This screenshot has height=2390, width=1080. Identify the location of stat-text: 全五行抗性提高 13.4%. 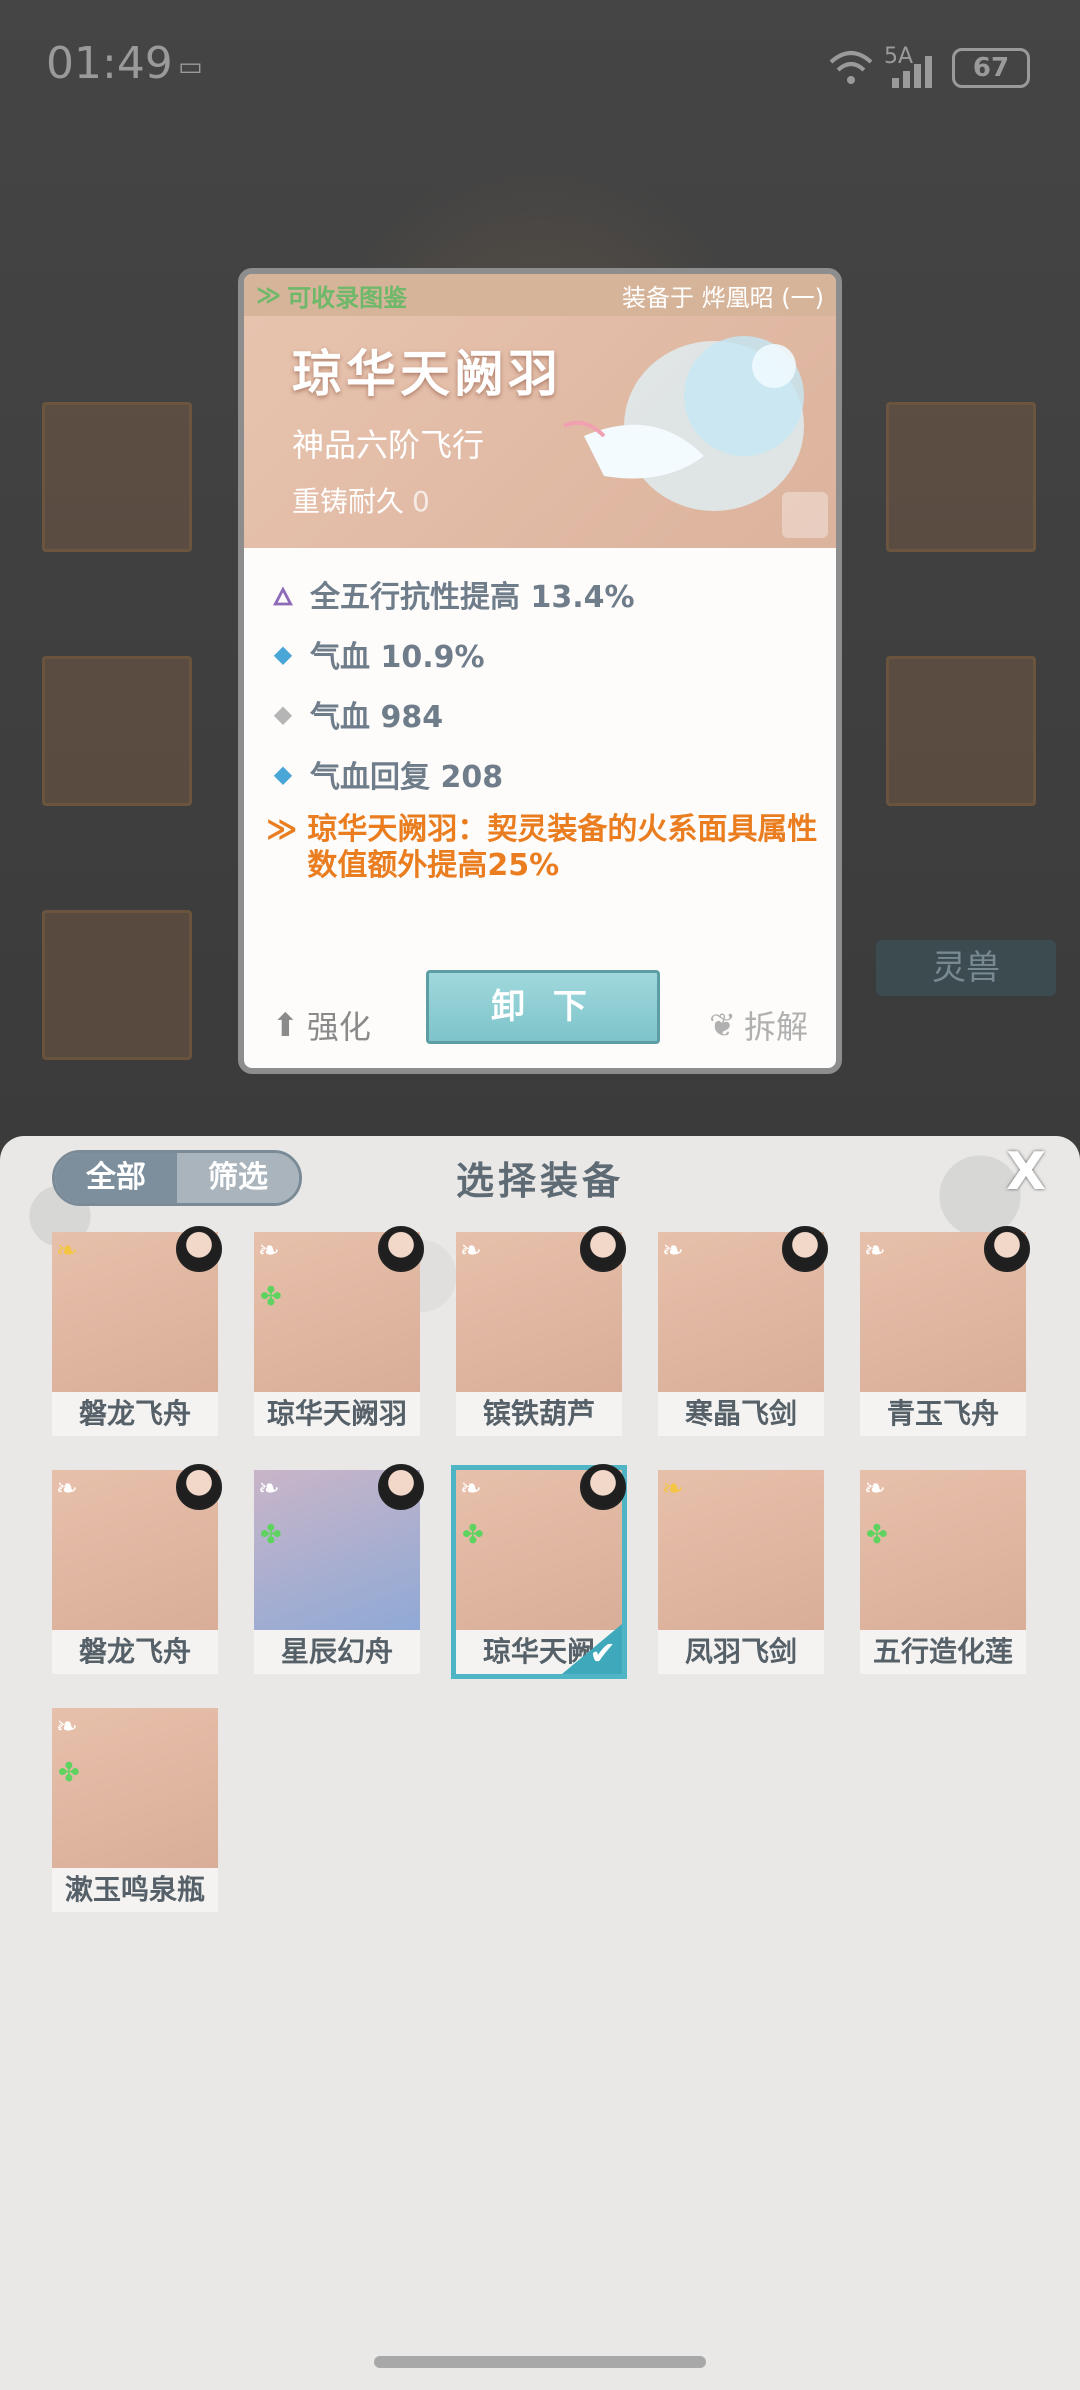
(472, 597).